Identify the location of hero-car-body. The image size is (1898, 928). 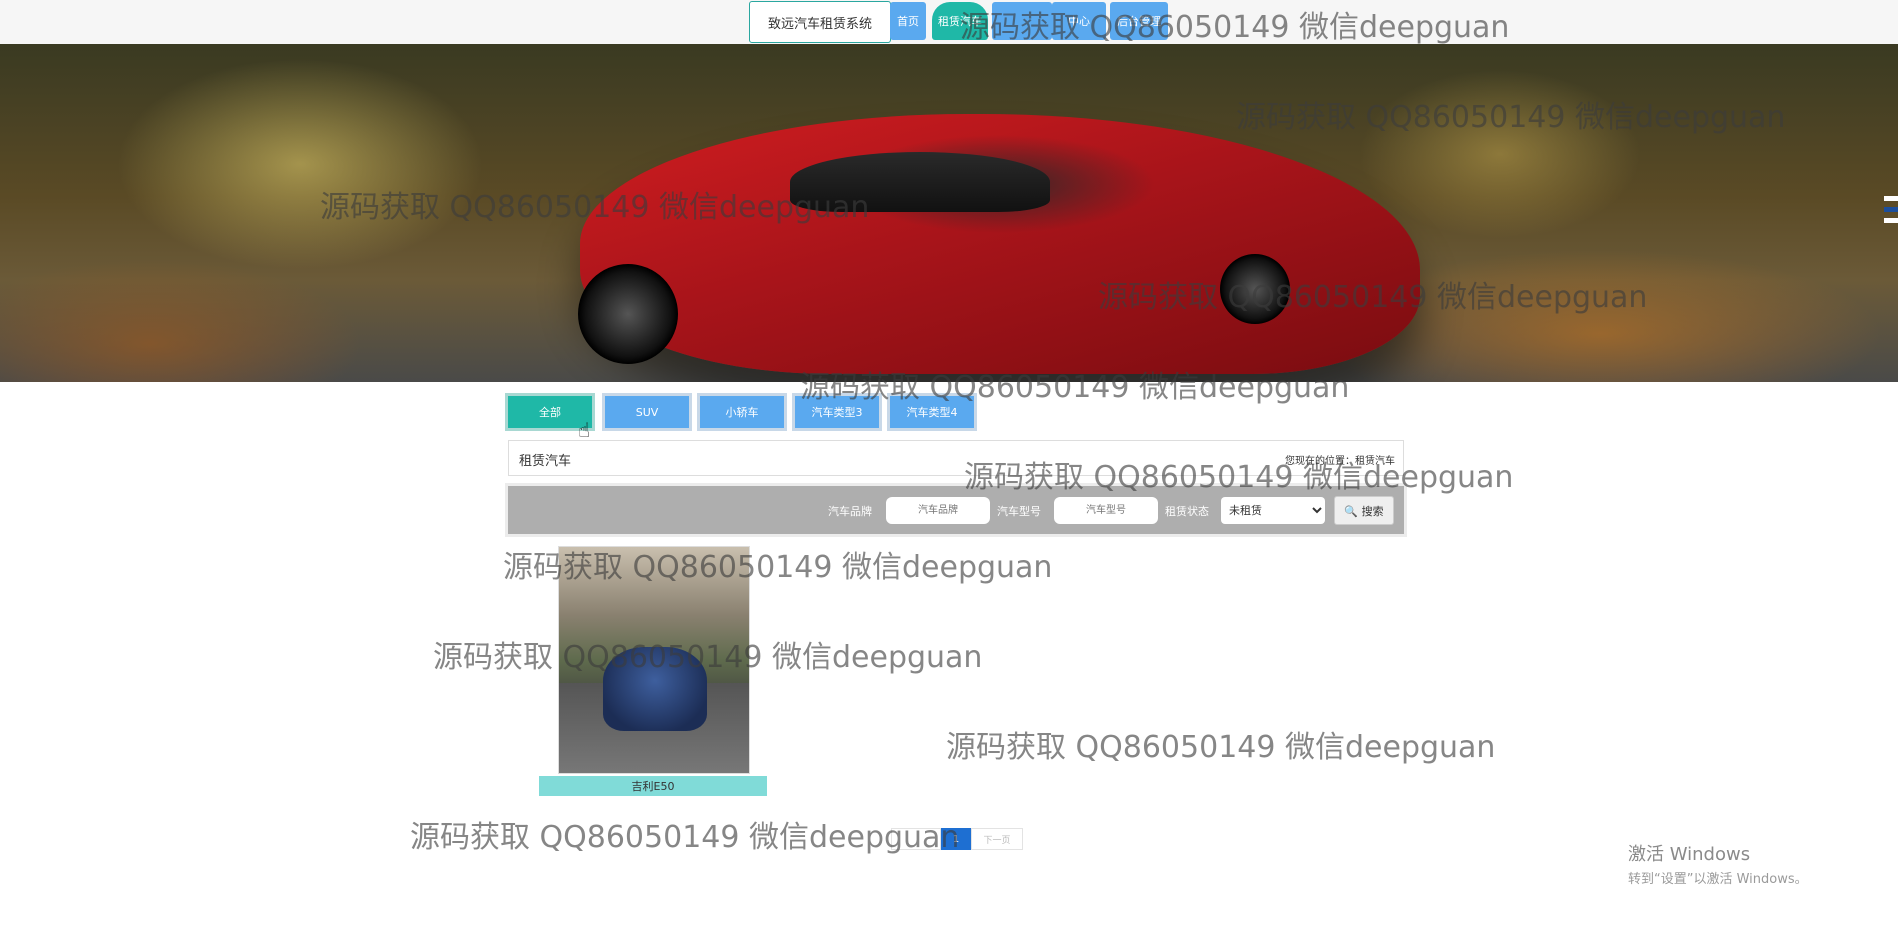
(1000, 244).